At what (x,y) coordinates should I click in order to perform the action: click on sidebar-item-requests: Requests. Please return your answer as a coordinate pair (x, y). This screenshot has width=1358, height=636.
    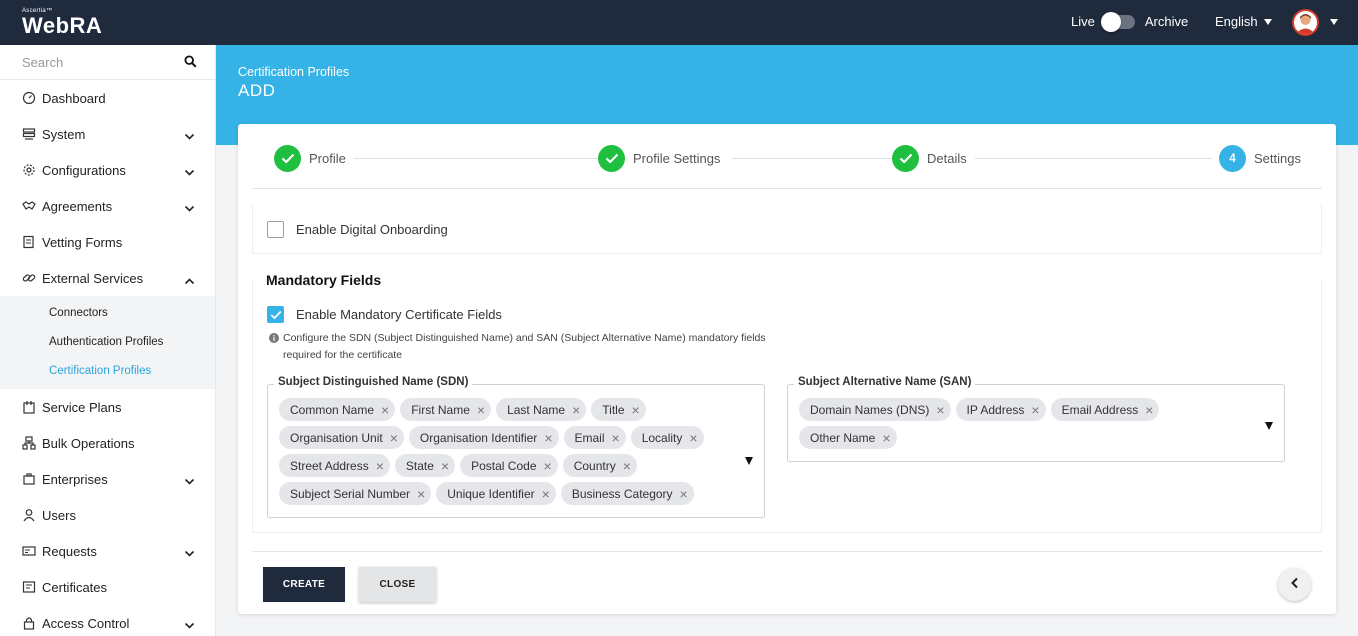
    Looking at the image, I should click on (107, 551).